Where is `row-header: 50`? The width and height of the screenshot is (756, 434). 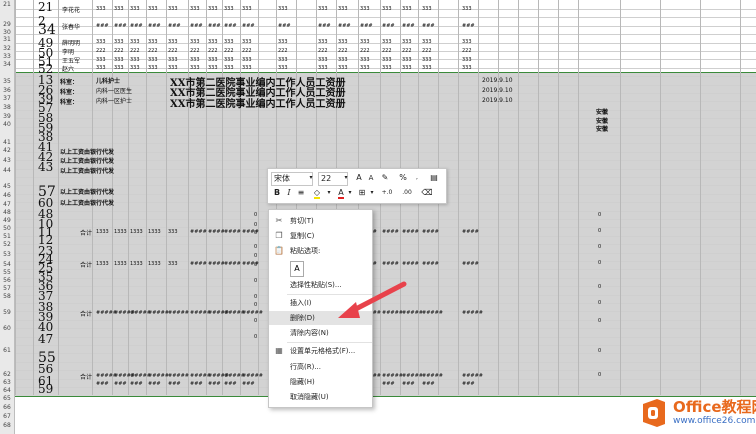 row-header: 50 is located at coordinates (7, 229).